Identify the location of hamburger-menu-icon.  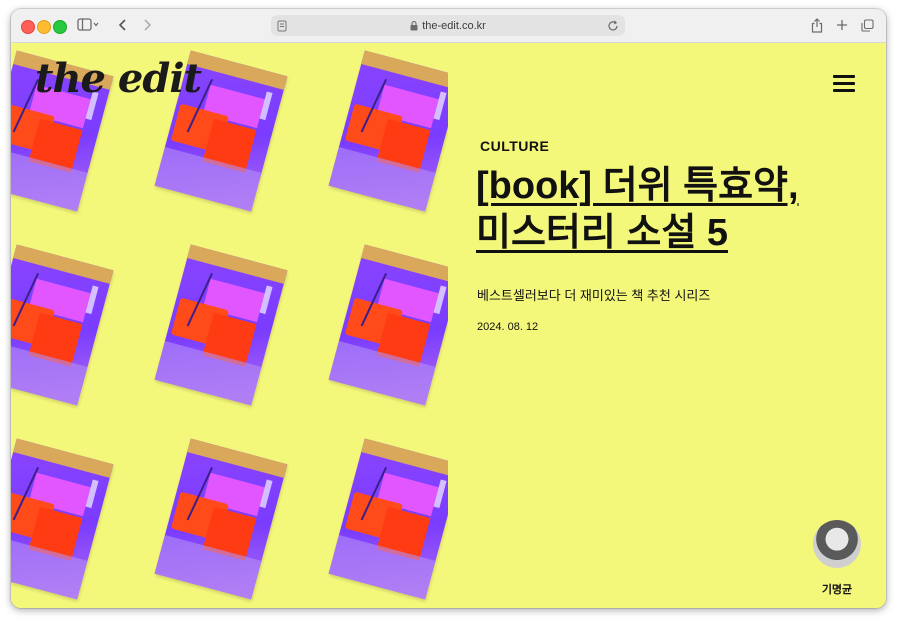
(844, 84).